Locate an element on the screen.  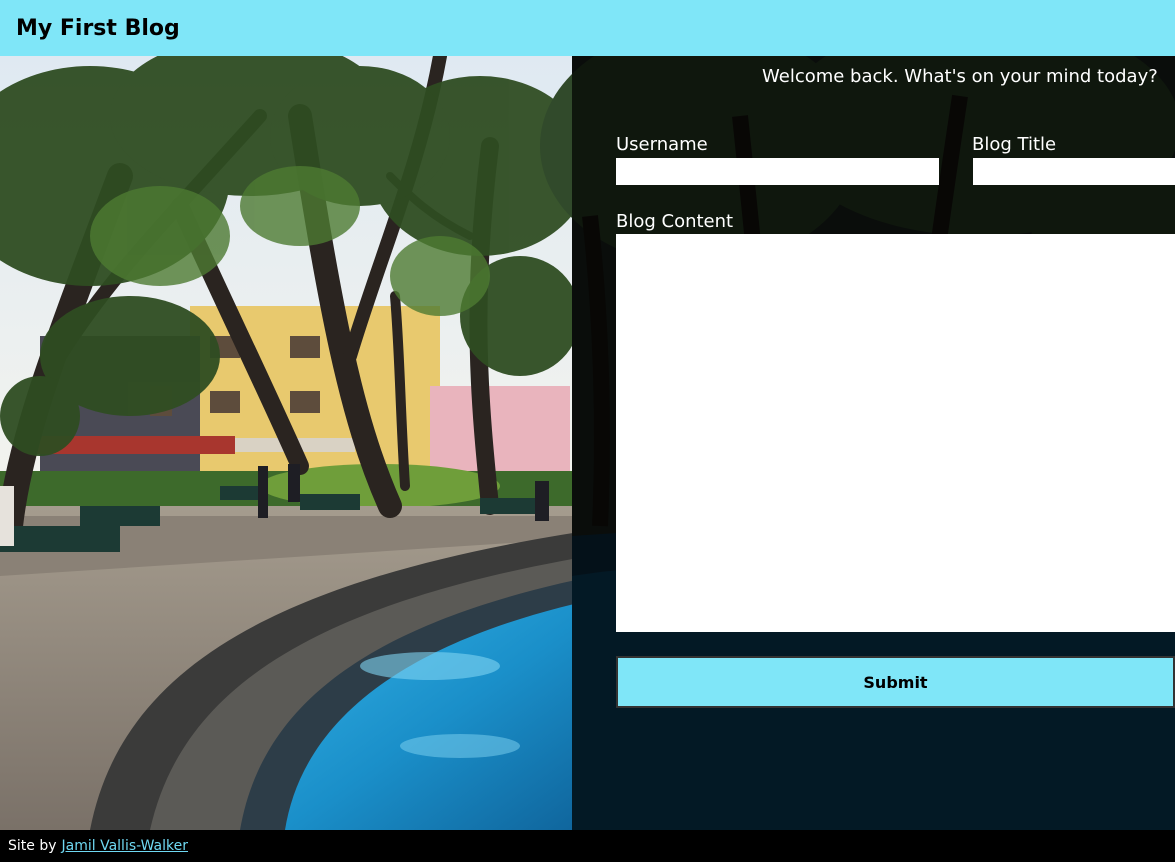
username-input is located at coordinates (777, 171).